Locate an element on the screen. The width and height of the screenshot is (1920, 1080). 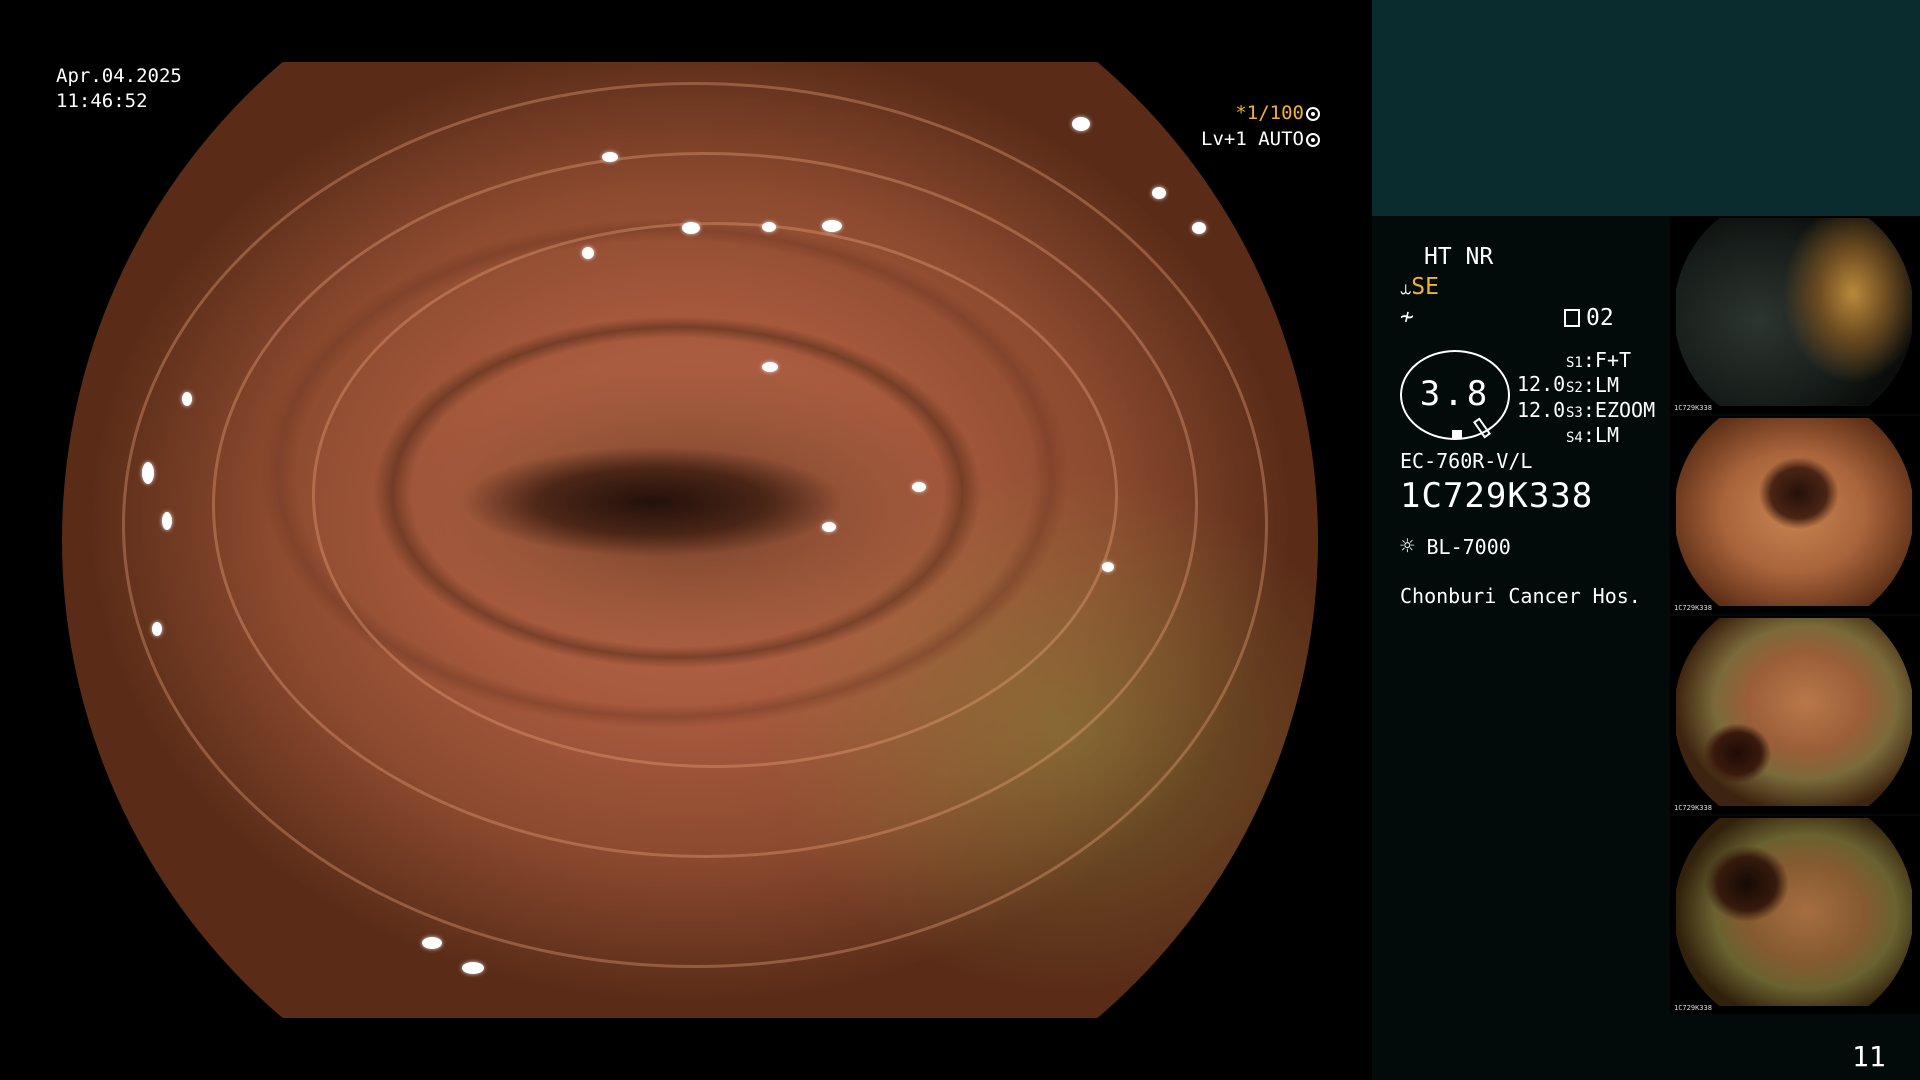
exam-date: Apr.04.2025 is located at coordinates (119, 76).